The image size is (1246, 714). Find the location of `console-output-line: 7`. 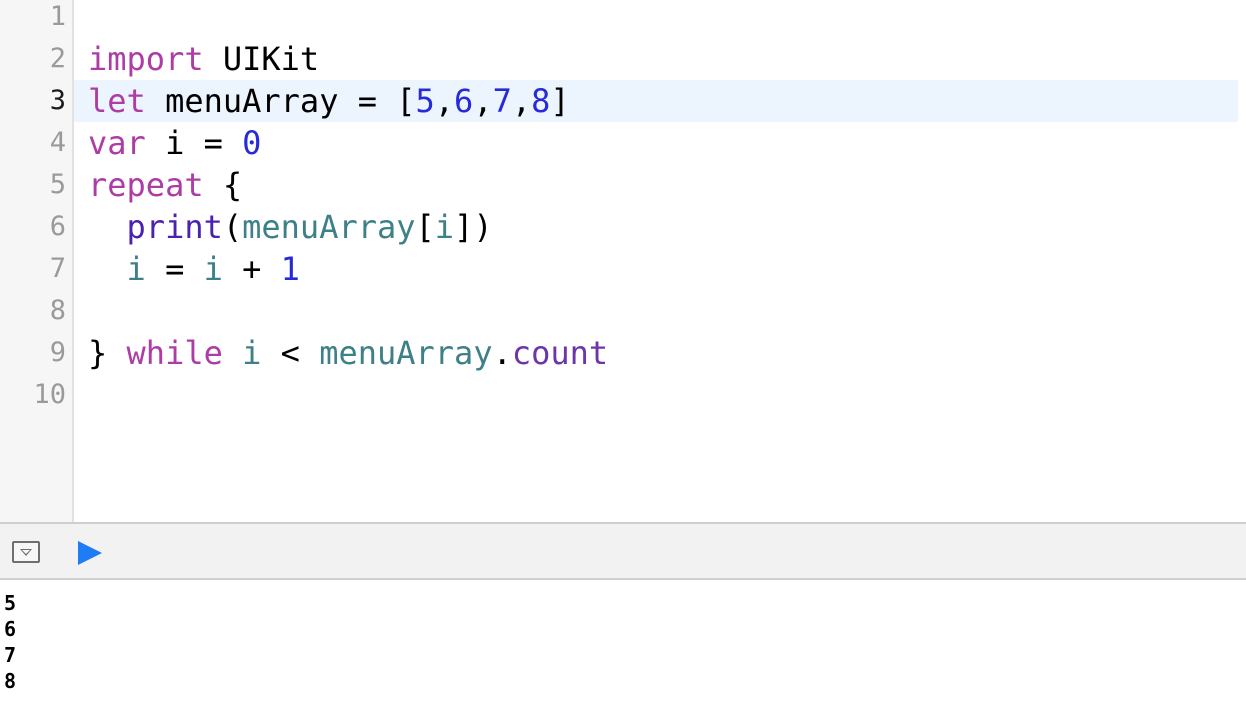

console-output-line: 7 is located at coordinates (10, 655).